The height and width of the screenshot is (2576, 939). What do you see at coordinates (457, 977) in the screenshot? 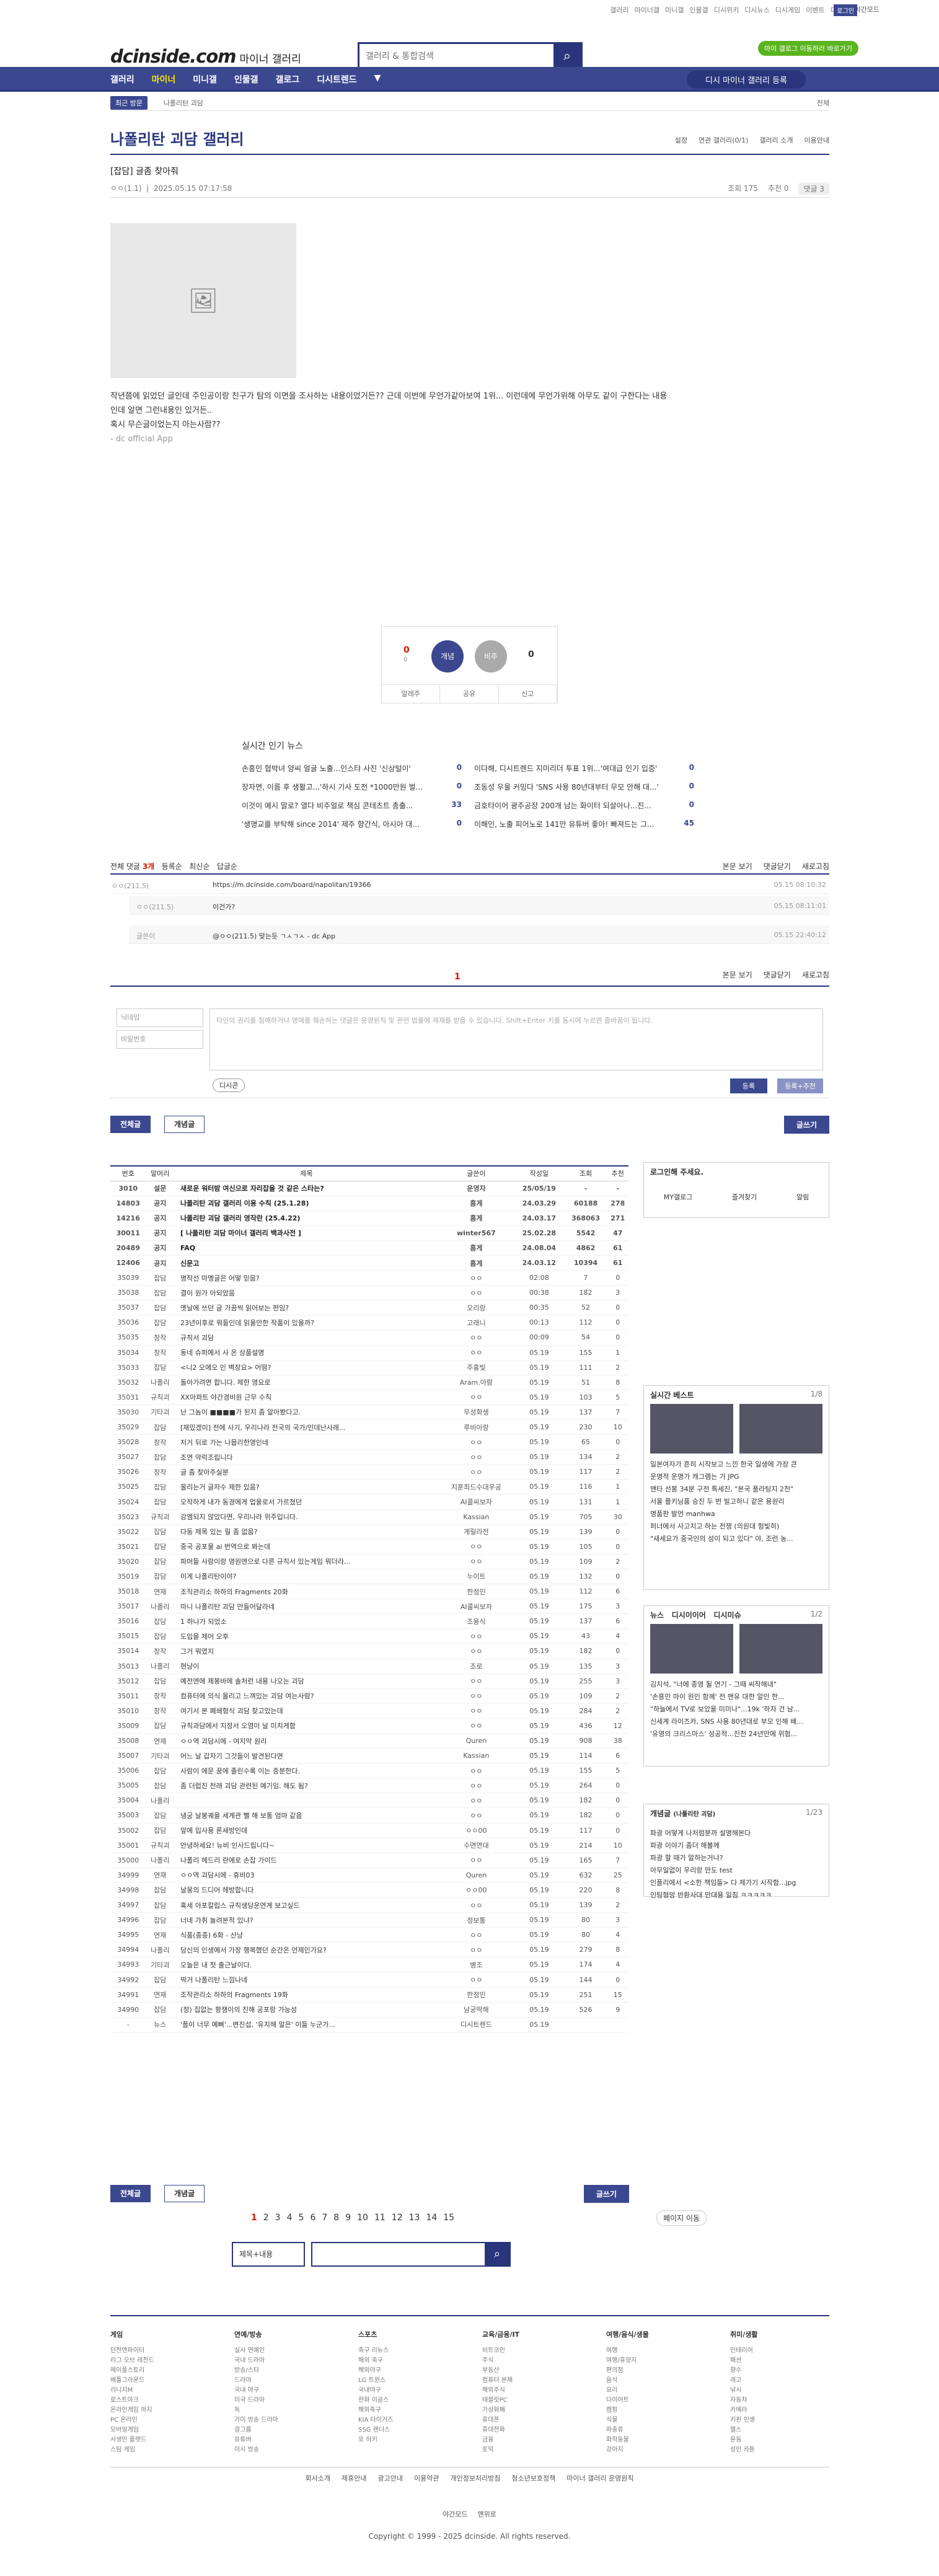
I see `comment-page: 1` at bounding box center [457, 977].